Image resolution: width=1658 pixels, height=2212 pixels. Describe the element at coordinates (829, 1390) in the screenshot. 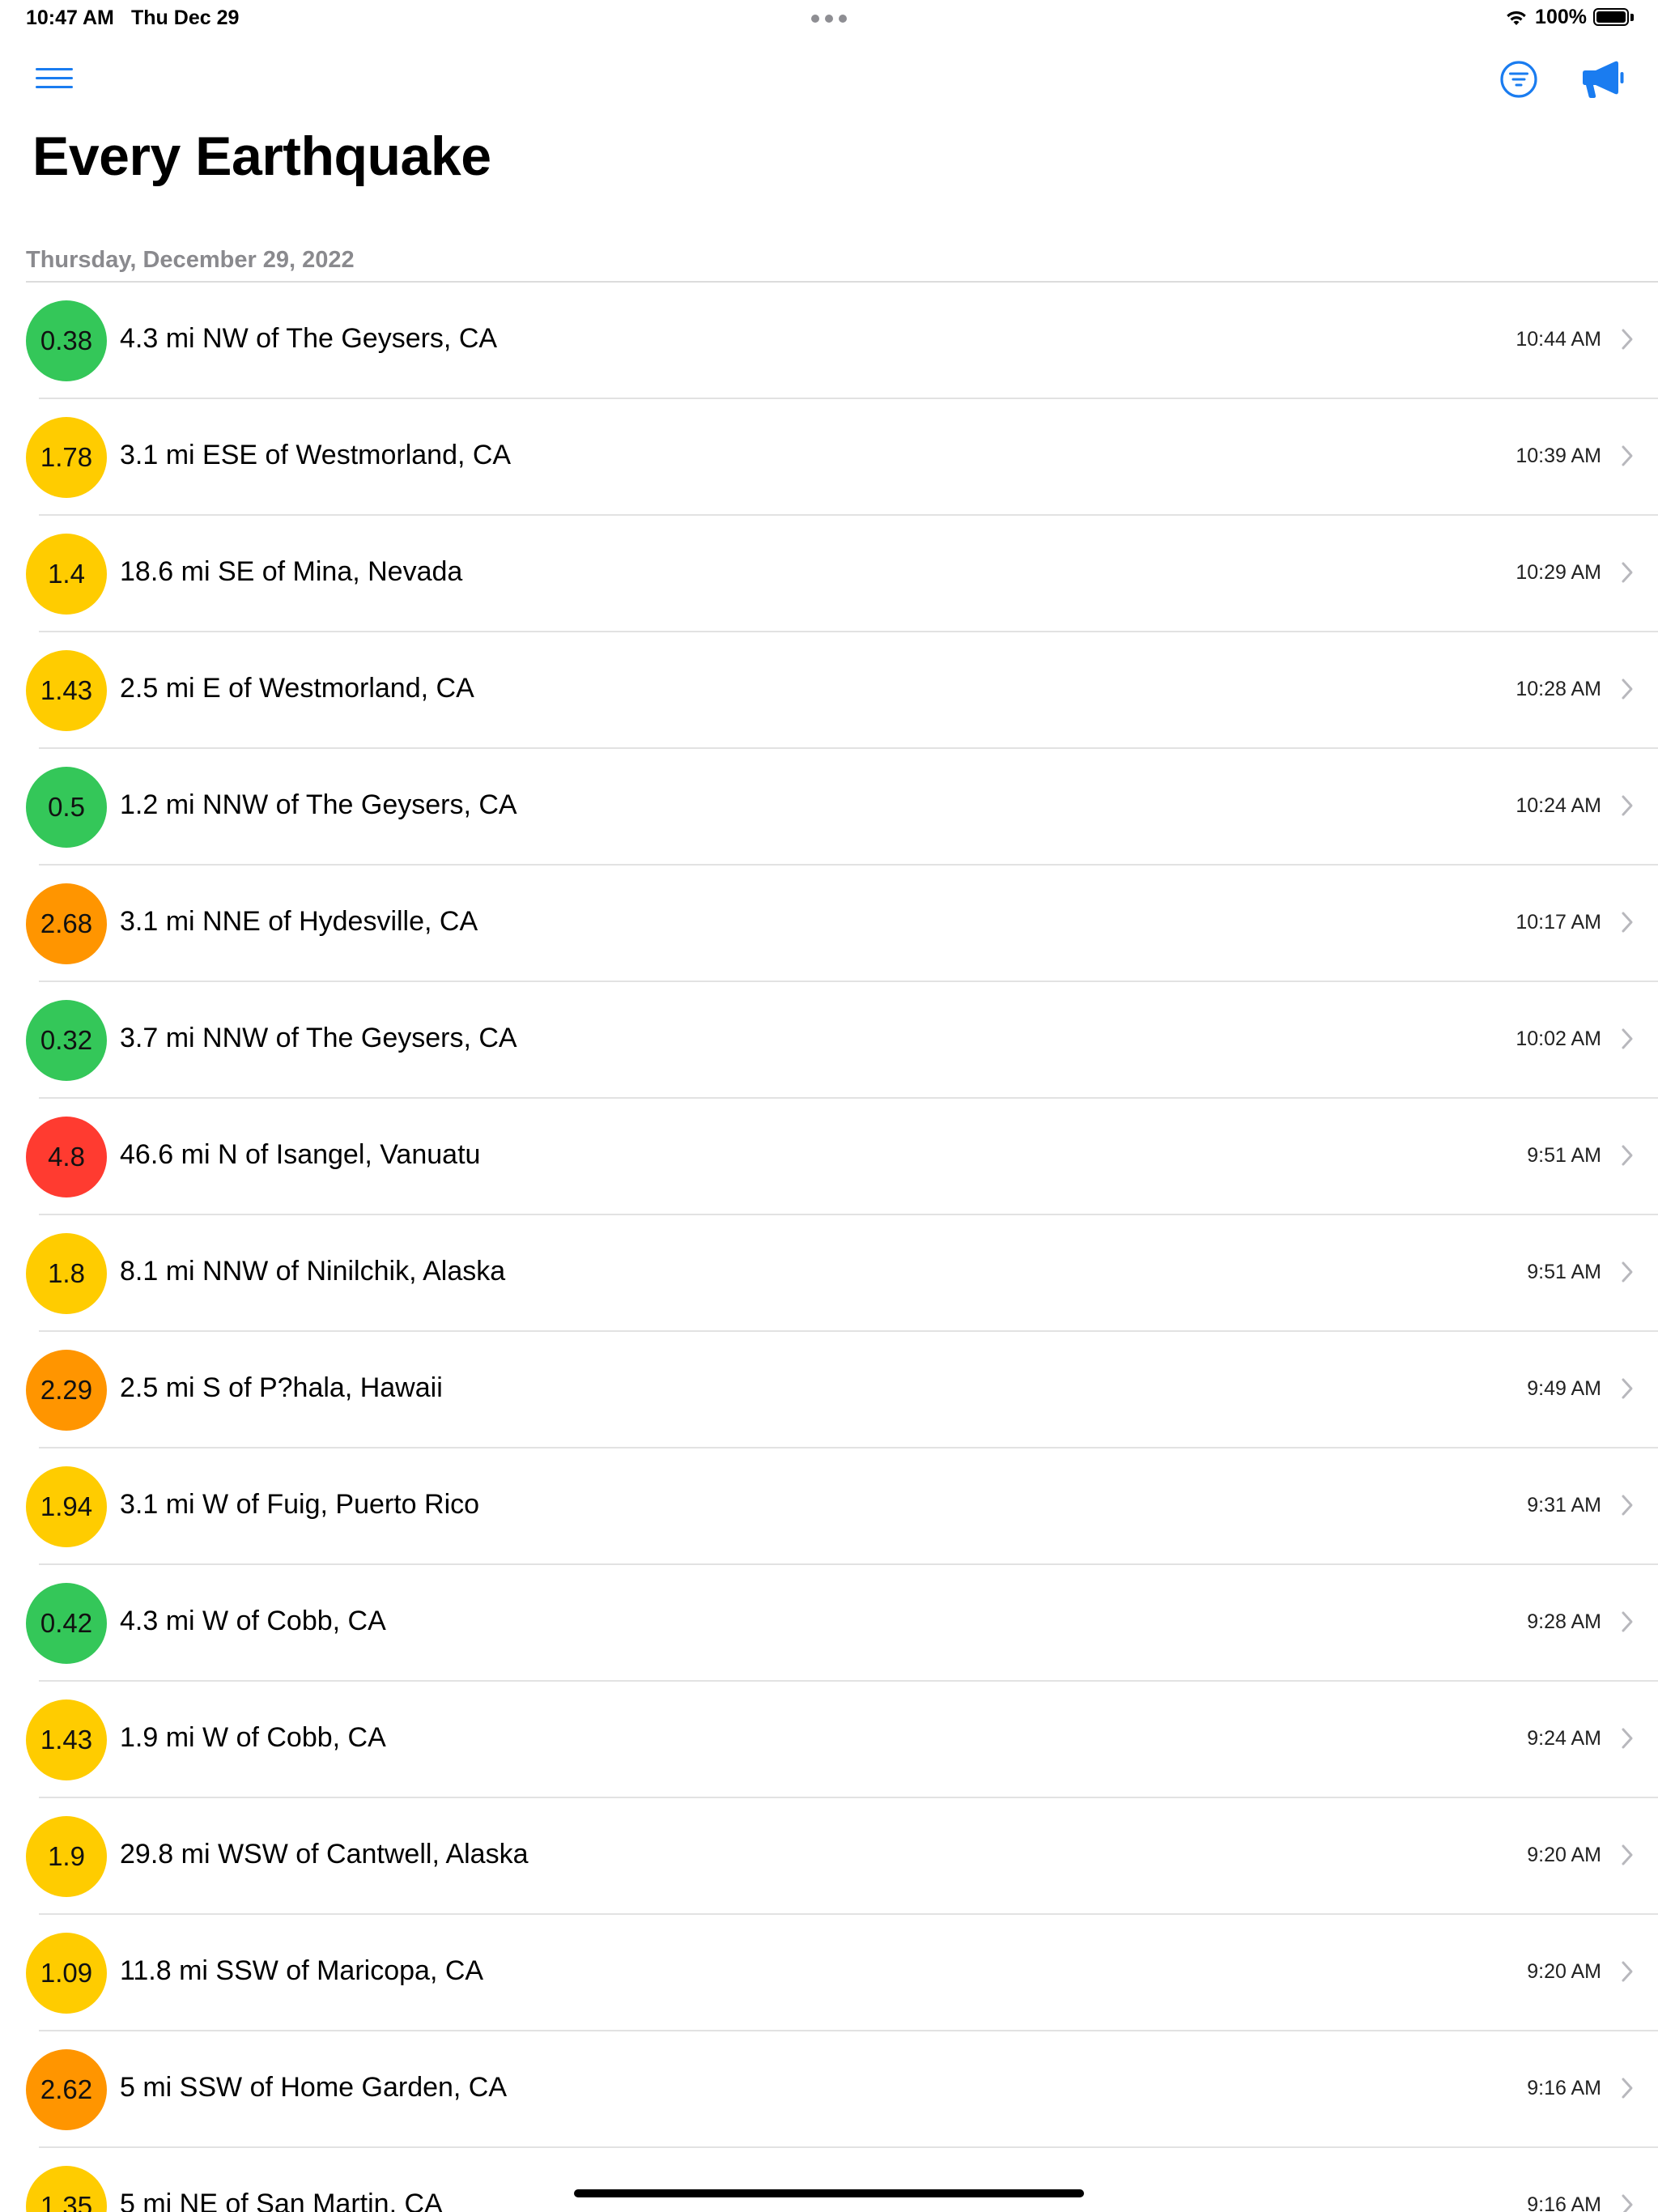

I see `earthquake-row: 2.29 2.5 mi S of P?hala, Hawaii 9:49 AM` at that location.